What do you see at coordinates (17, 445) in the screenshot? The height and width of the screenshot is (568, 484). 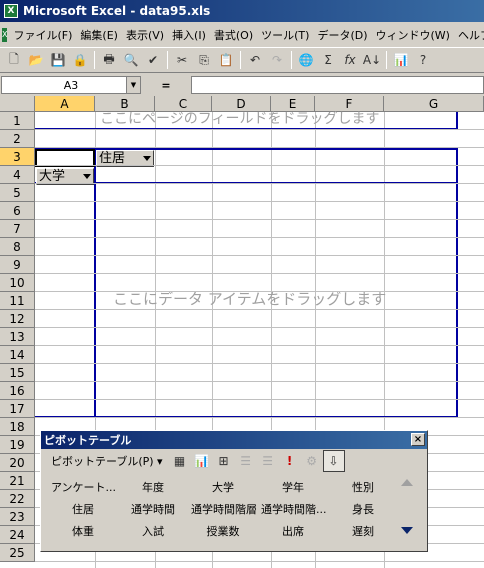 I see `row-header: 19` at bounding box center [17, 445].